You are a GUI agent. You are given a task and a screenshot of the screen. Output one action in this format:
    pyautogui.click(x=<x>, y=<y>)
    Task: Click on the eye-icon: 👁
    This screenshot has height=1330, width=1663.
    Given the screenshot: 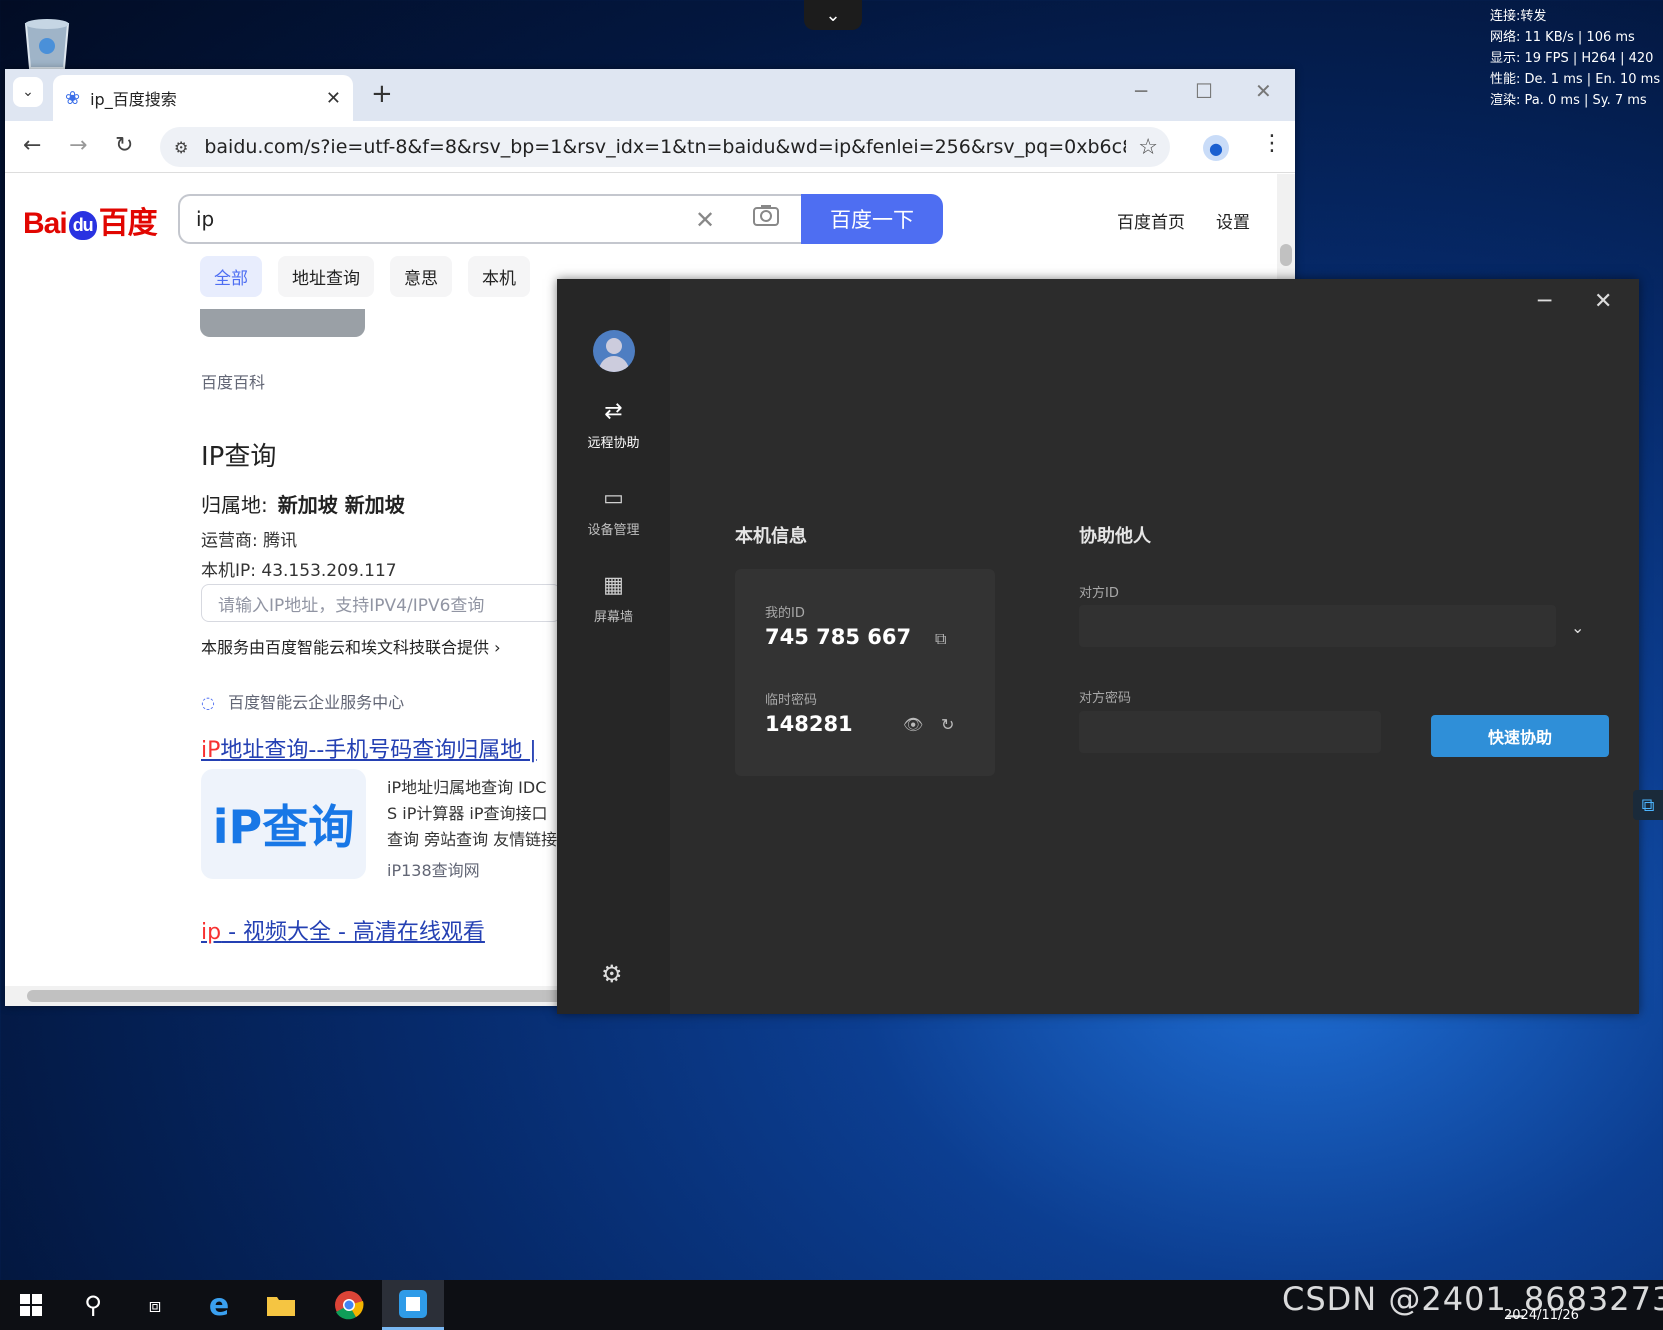 What is the action you would take?
    pyautogui.click(x=913, y=724)
    